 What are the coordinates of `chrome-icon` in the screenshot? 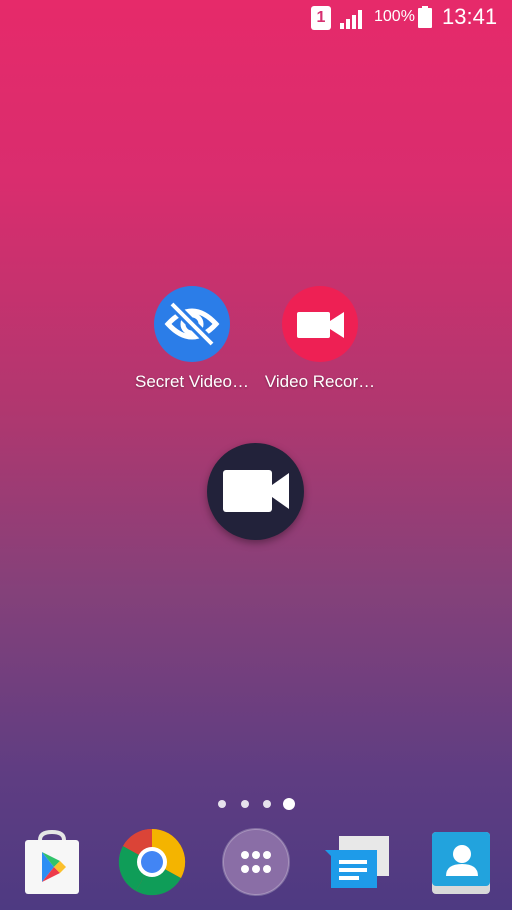 It's located at (152, 862).